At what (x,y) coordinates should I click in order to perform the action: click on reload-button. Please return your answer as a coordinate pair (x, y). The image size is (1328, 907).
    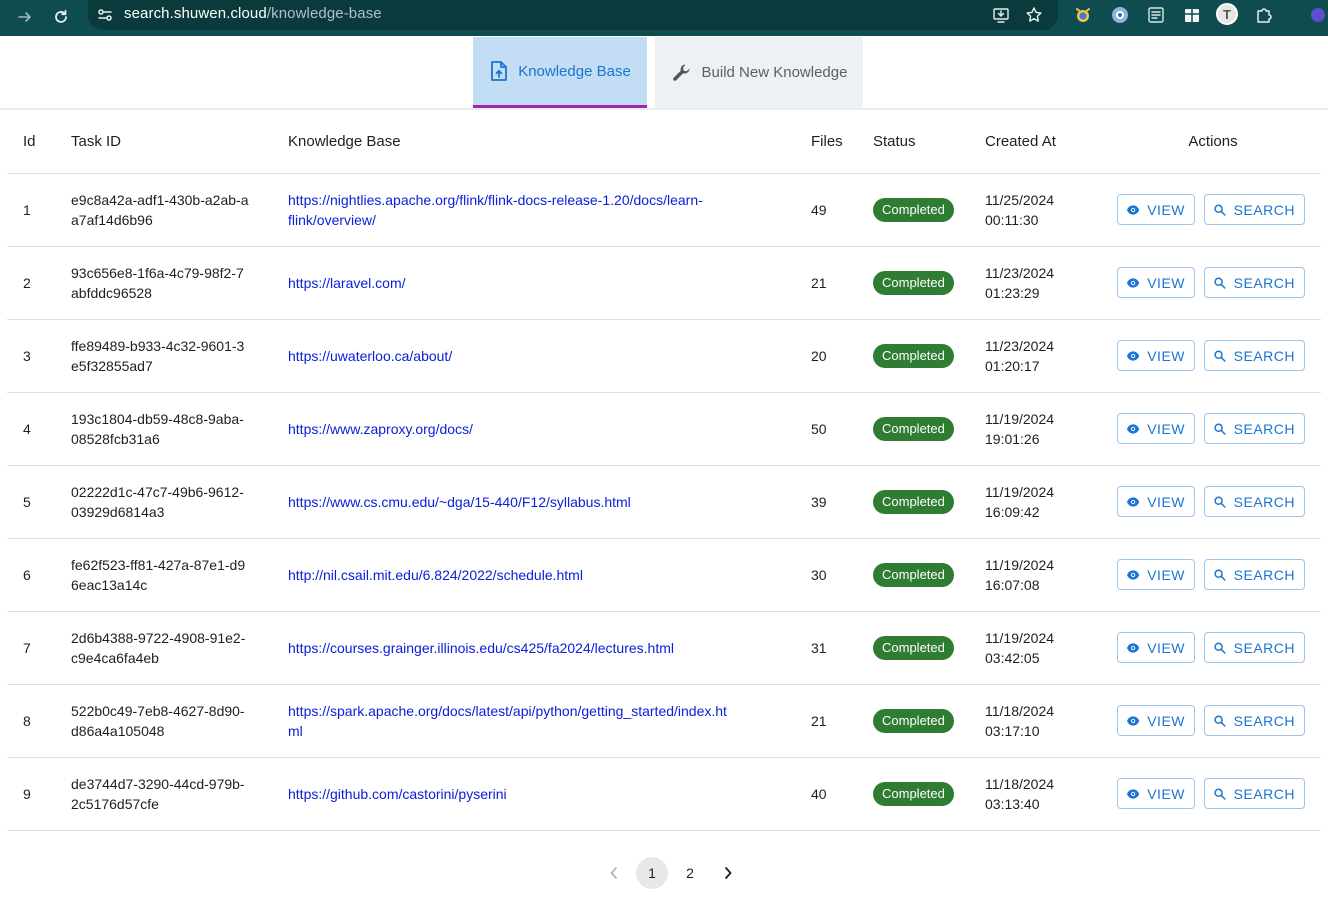
    Looking at the image, I should click on (61, 17).